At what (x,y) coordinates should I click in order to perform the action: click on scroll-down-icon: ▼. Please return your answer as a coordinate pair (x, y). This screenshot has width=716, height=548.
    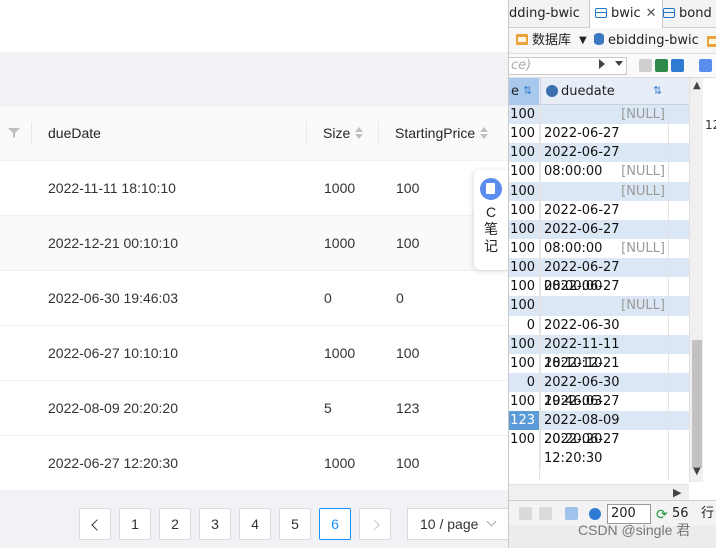
    Looking at the image, I should click on (697, 471).